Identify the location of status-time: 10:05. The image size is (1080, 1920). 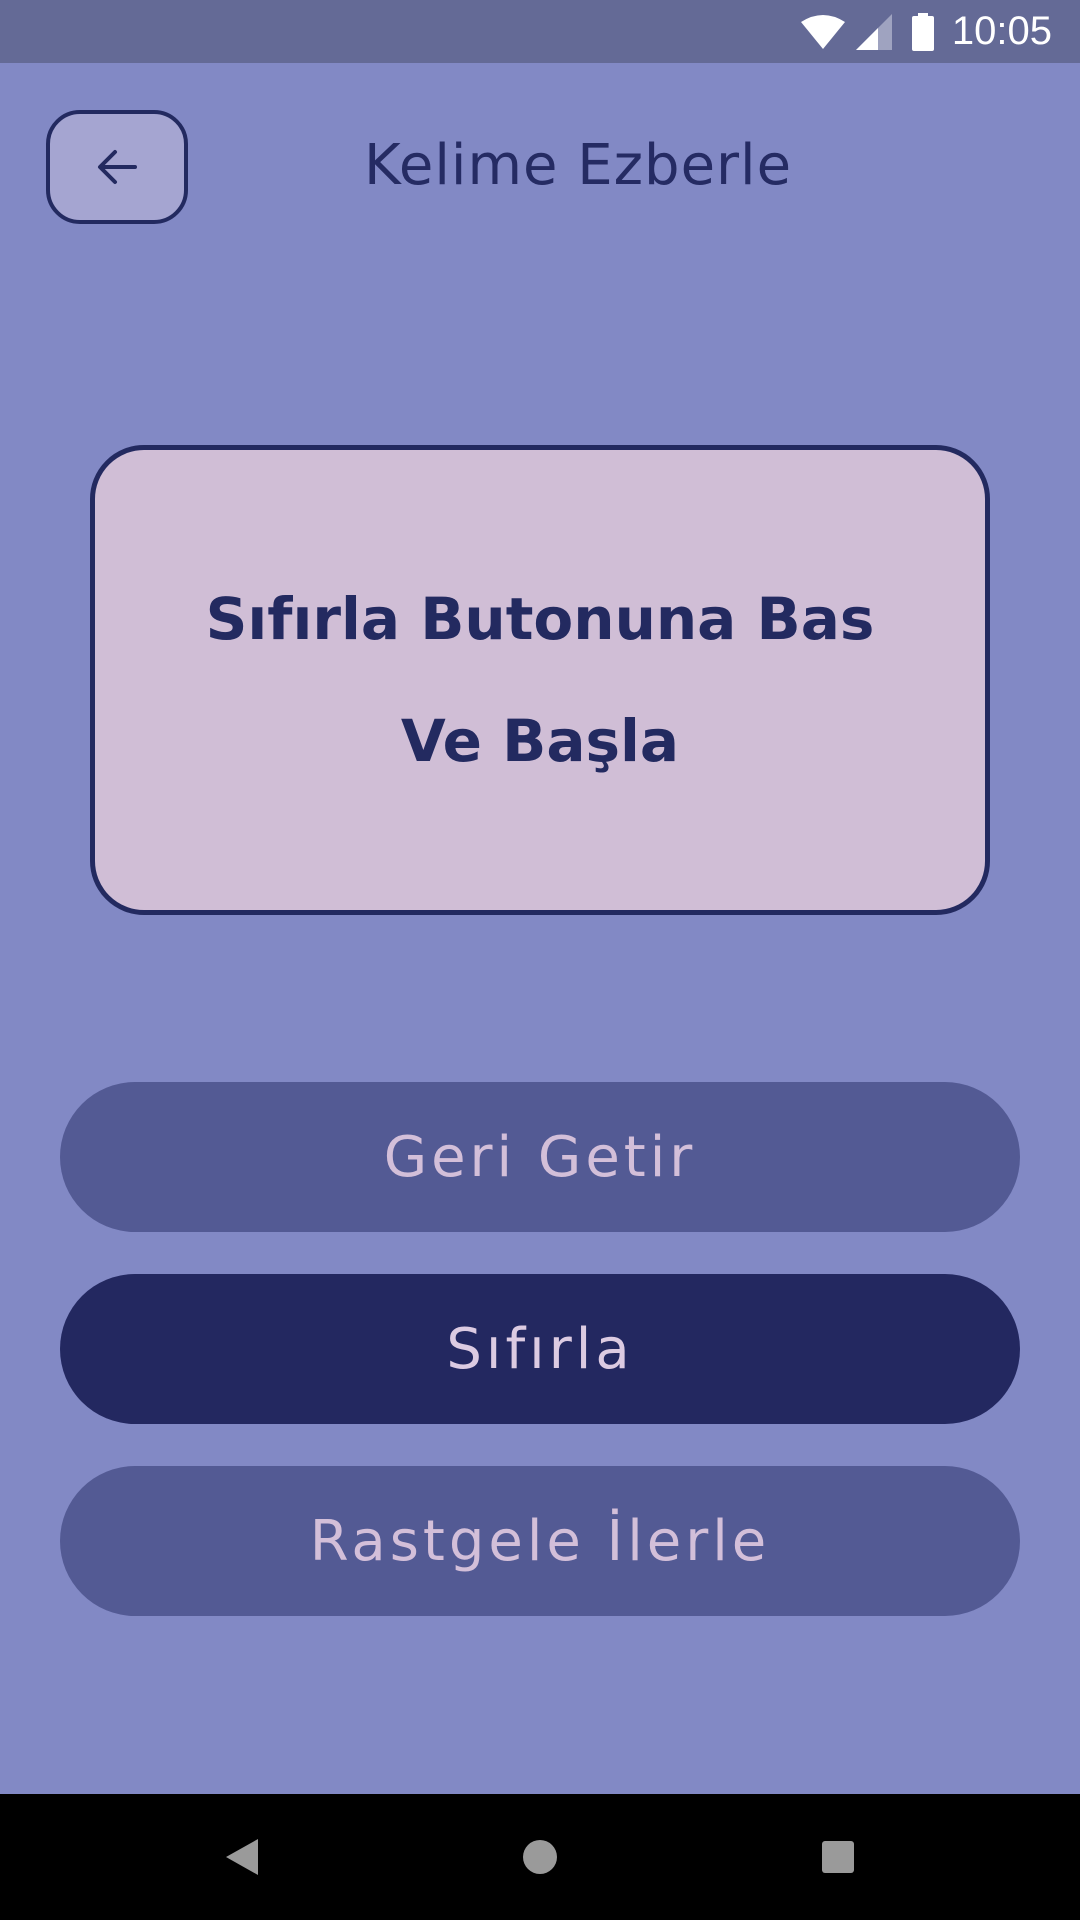
(1001, 31).